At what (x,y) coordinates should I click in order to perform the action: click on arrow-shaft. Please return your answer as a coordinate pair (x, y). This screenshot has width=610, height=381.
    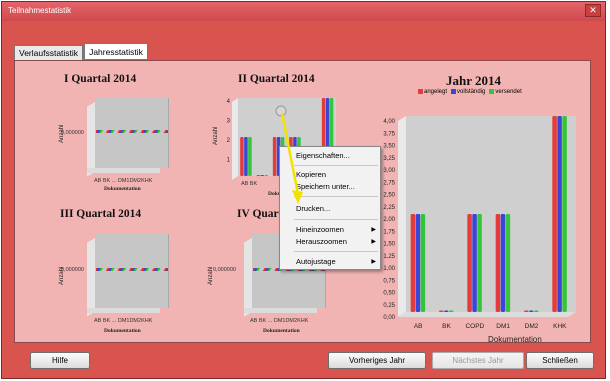
    Looking at the image, I should click on (290, 153).